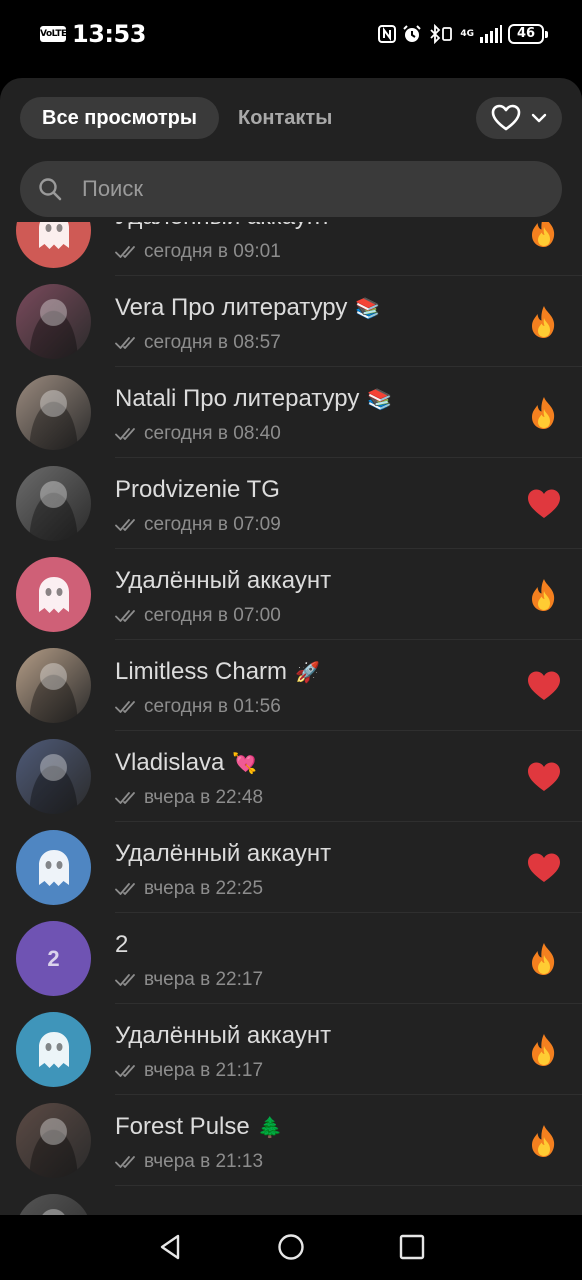  What do you see at coordinates (539, 118) in the screenshot?
I see `chevron-down-icon` at bounding box center [539, 118].